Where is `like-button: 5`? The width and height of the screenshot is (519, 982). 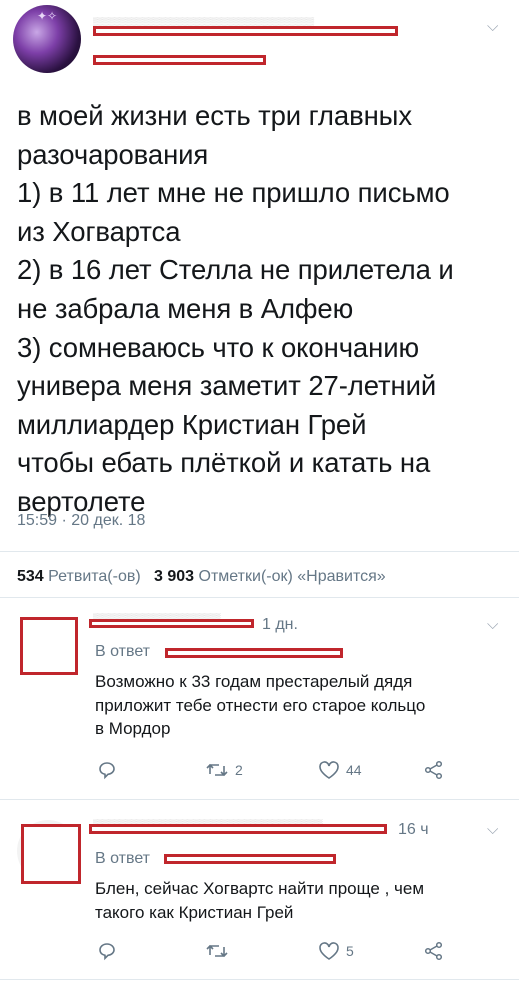
like-button: 5 is located at coordinates (336, 951).